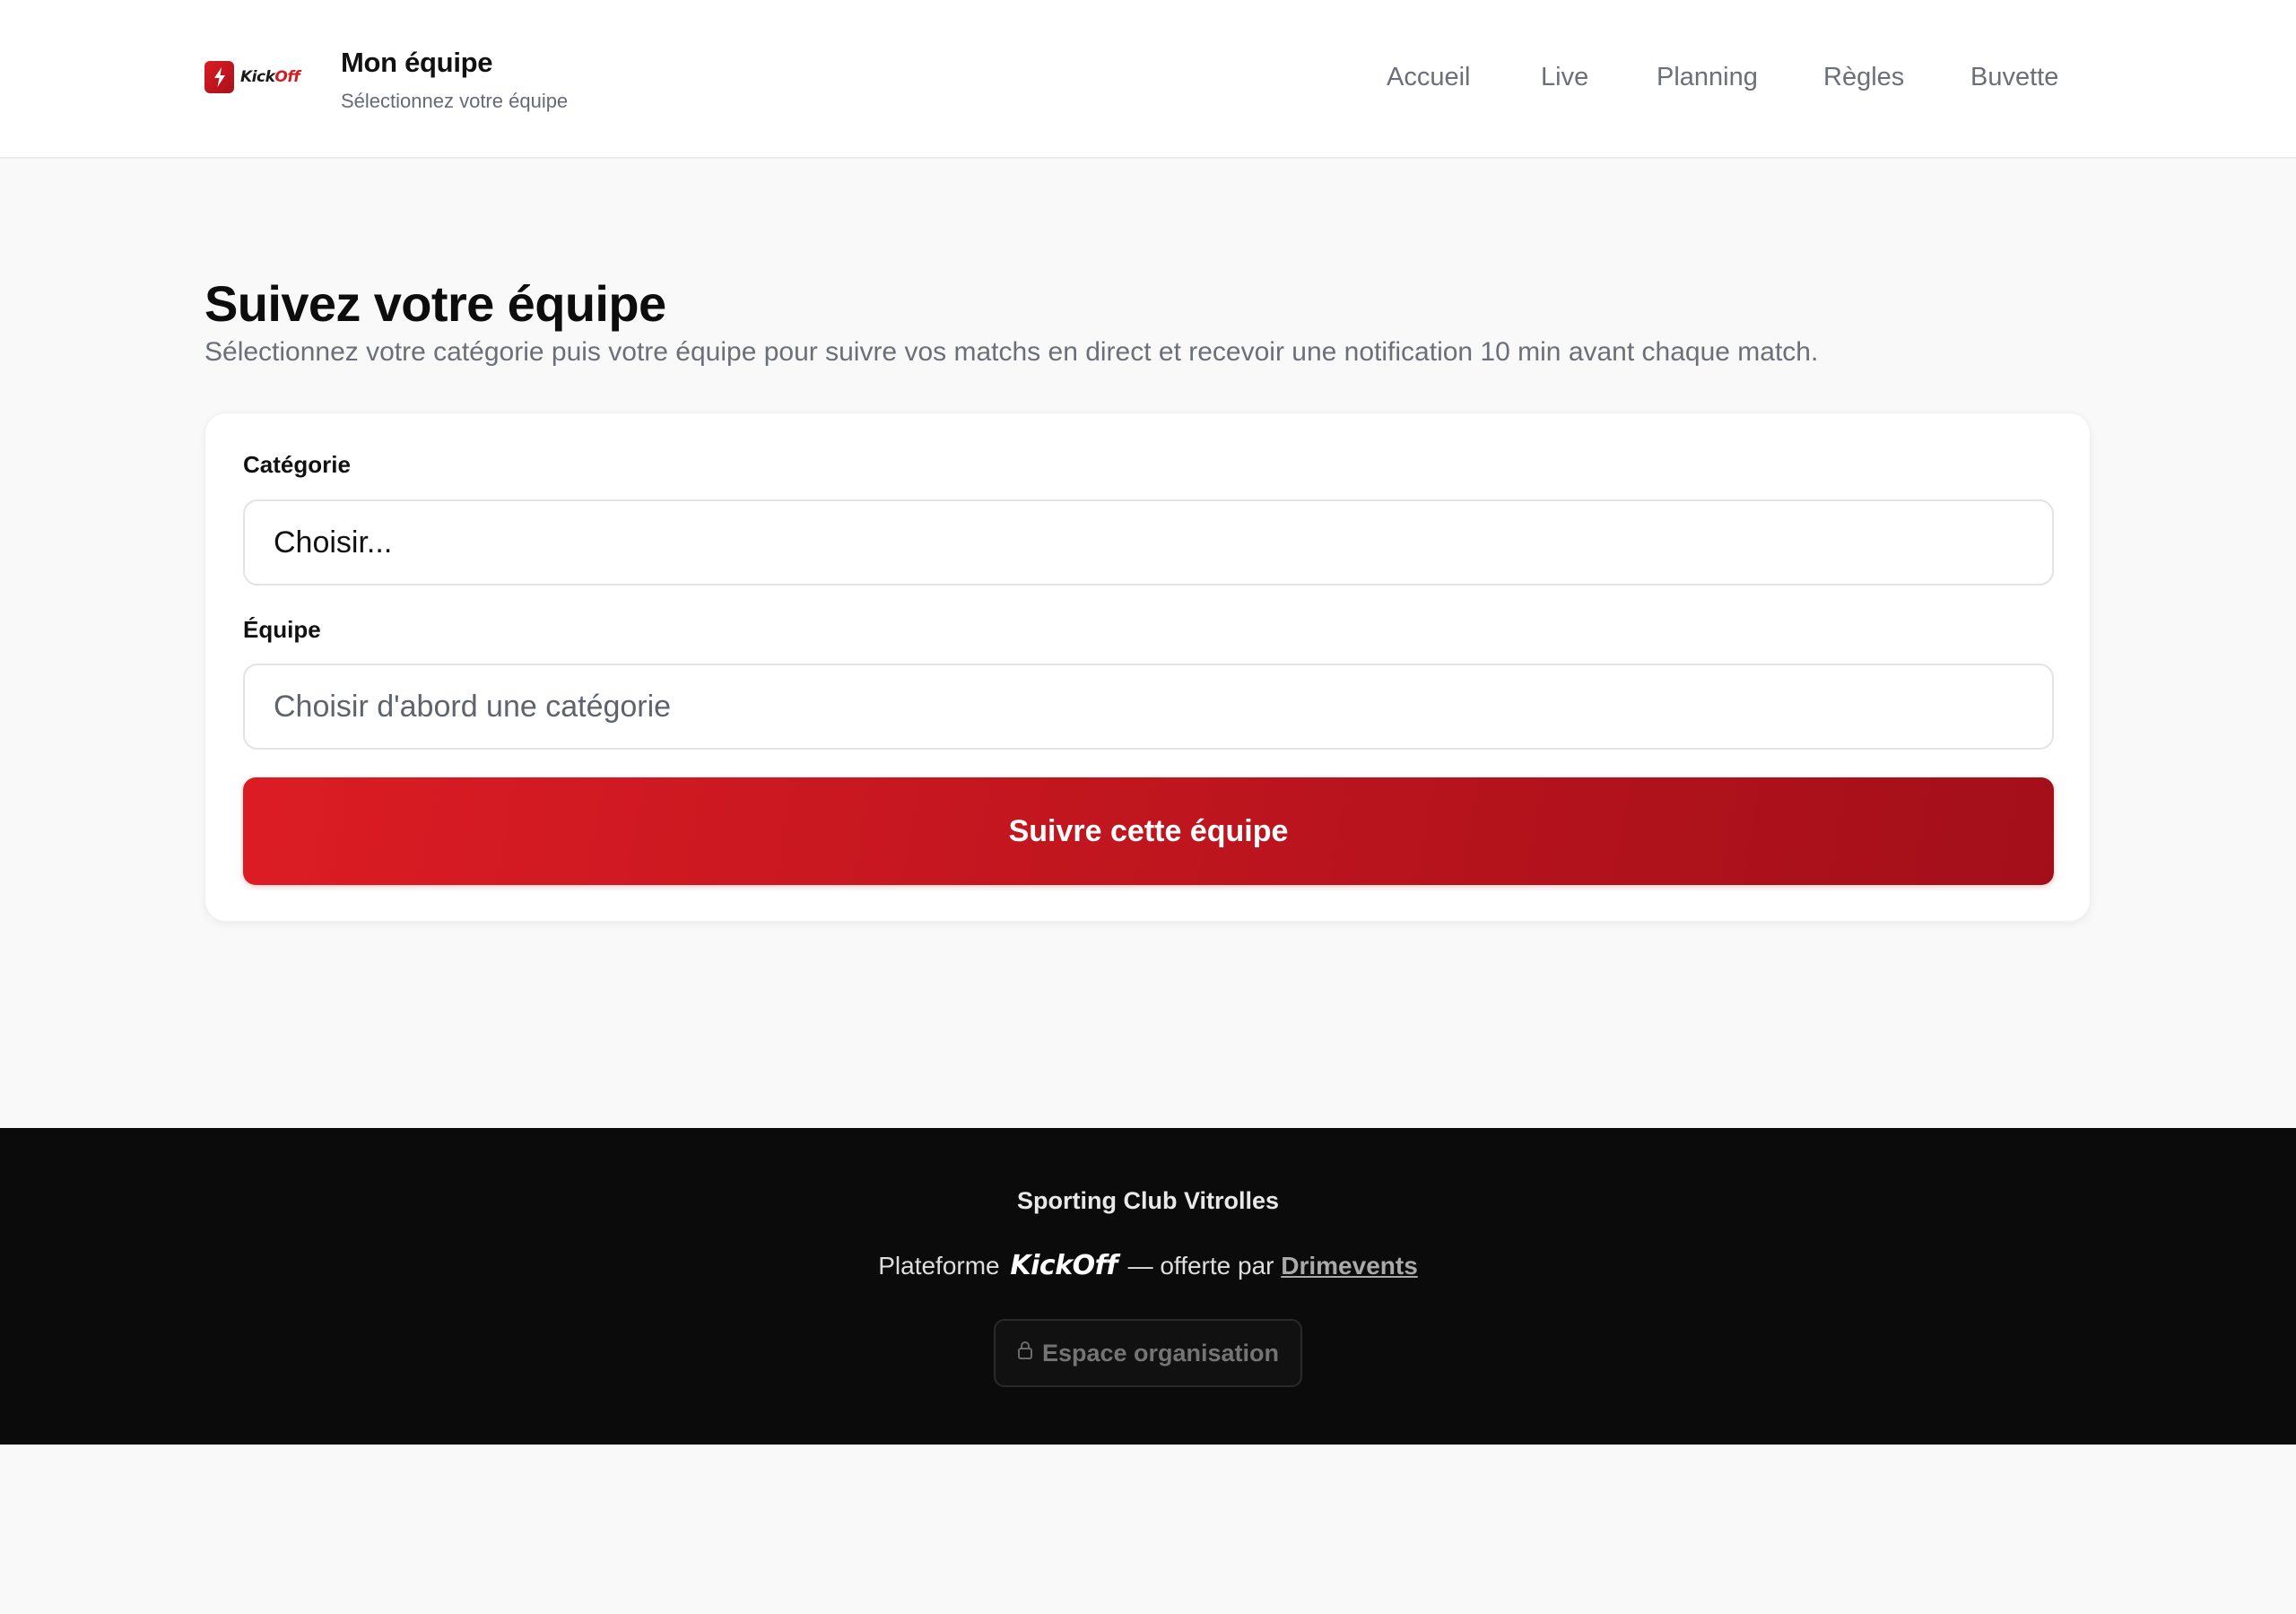 The height and width of the screenshot is (1614, 2296). I want to click on team-label: Équipe, so click(282, 629).